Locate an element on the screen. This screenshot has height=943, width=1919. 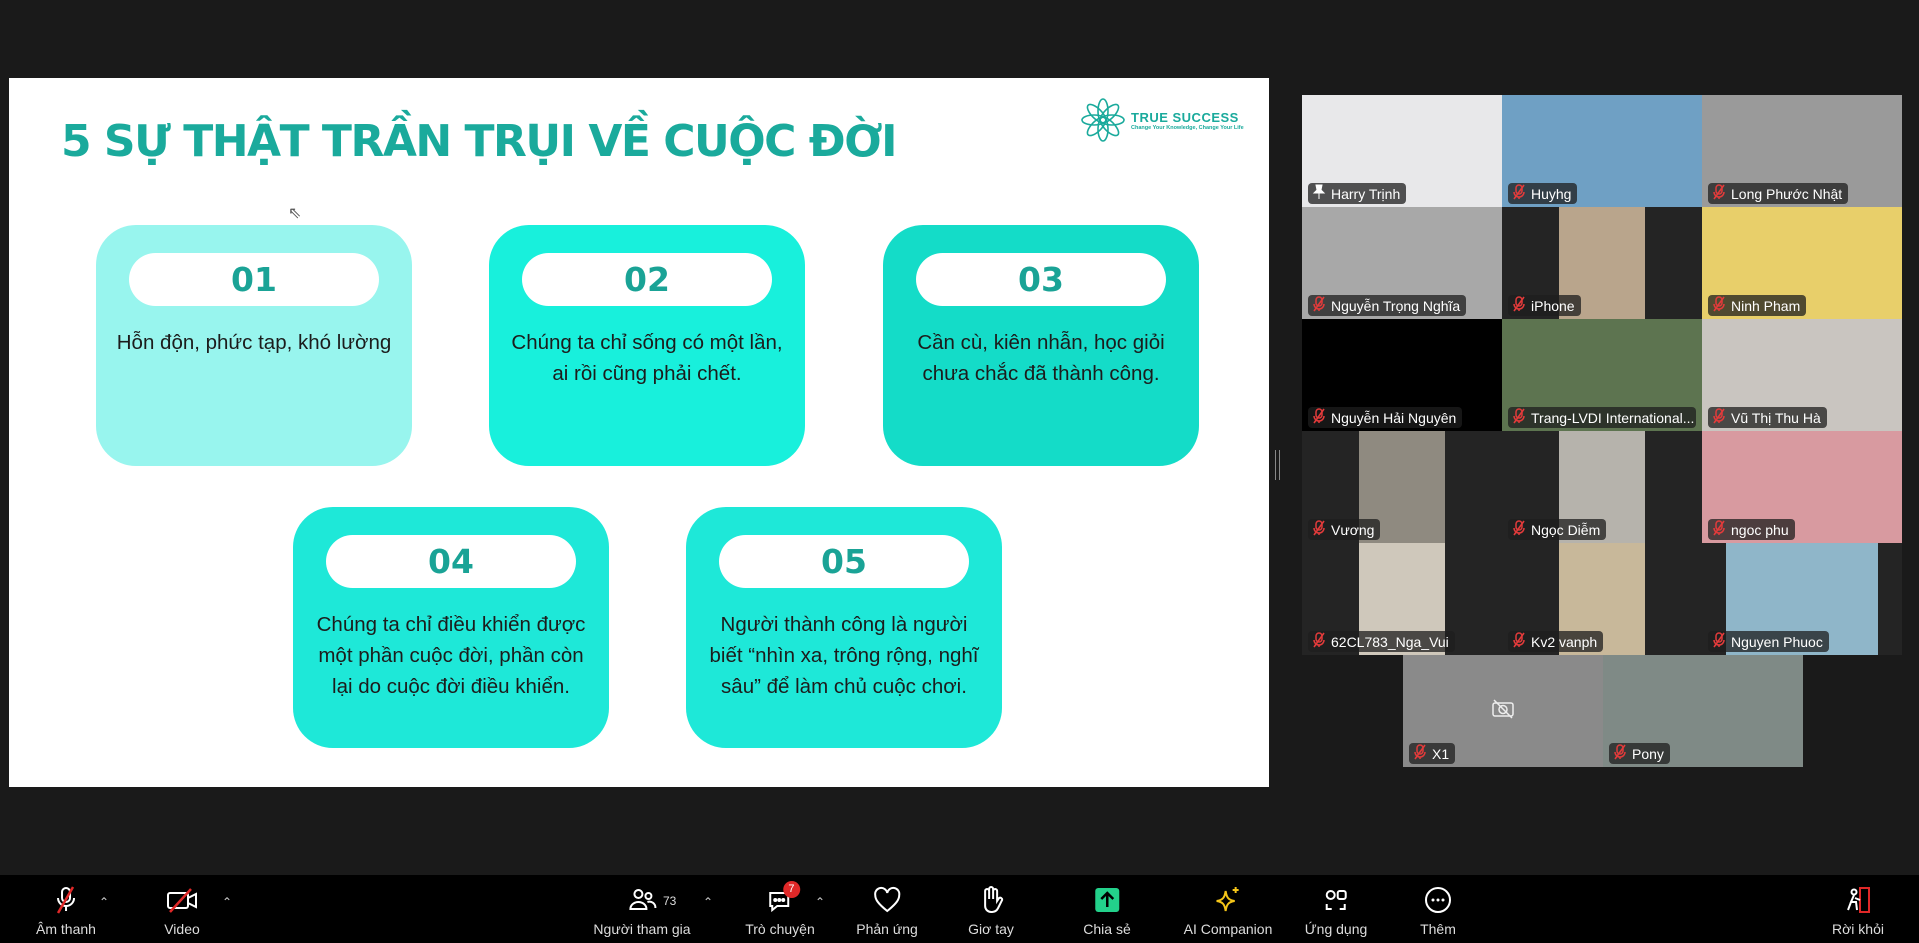
participant-name: Ngọc Diễm is located at coordinates (1566, 529).